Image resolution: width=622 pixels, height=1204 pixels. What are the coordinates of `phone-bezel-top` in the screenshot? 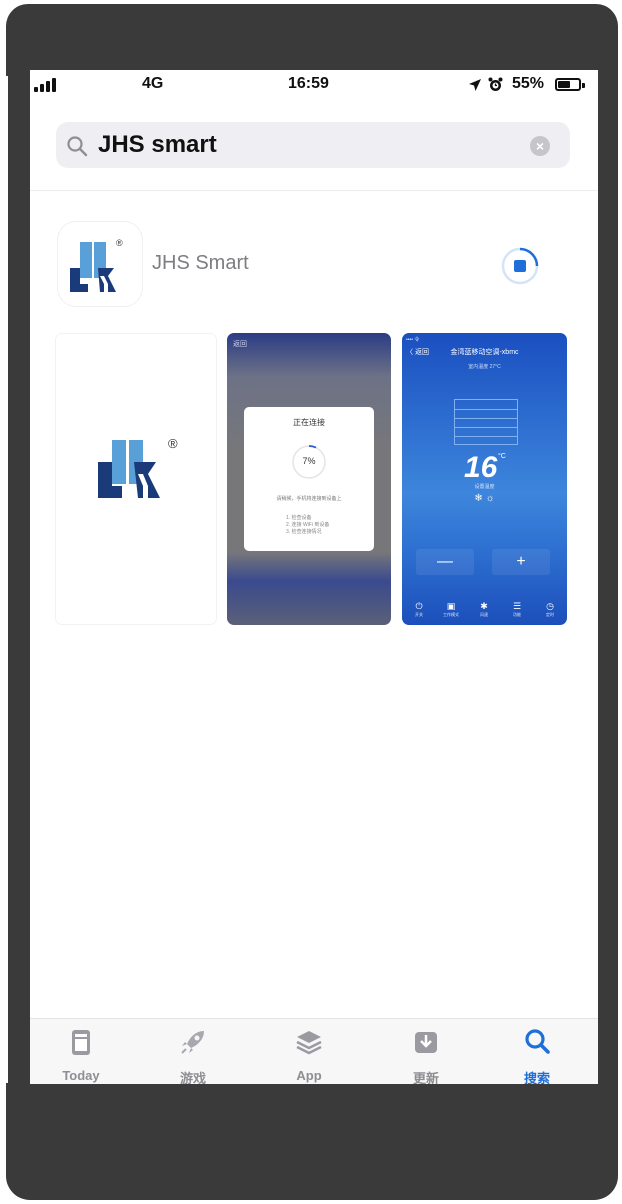 It's located at (312, 40).